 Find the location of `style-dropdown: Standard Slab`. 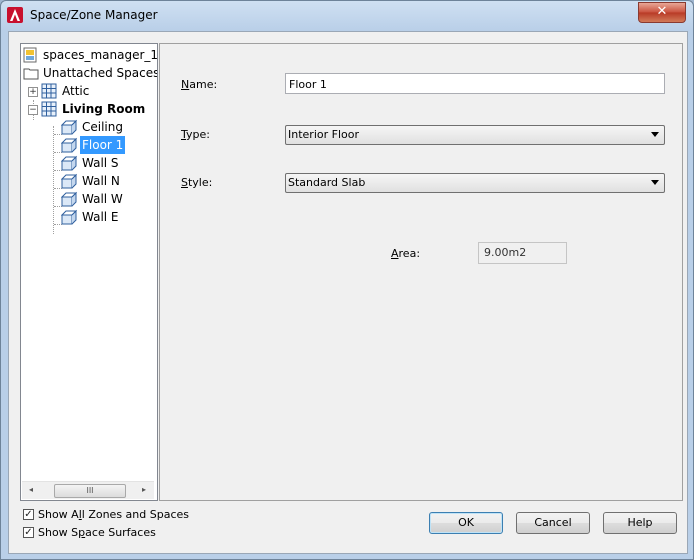

style-dropdown: Standard Slab is located at coordinates (475, 183).